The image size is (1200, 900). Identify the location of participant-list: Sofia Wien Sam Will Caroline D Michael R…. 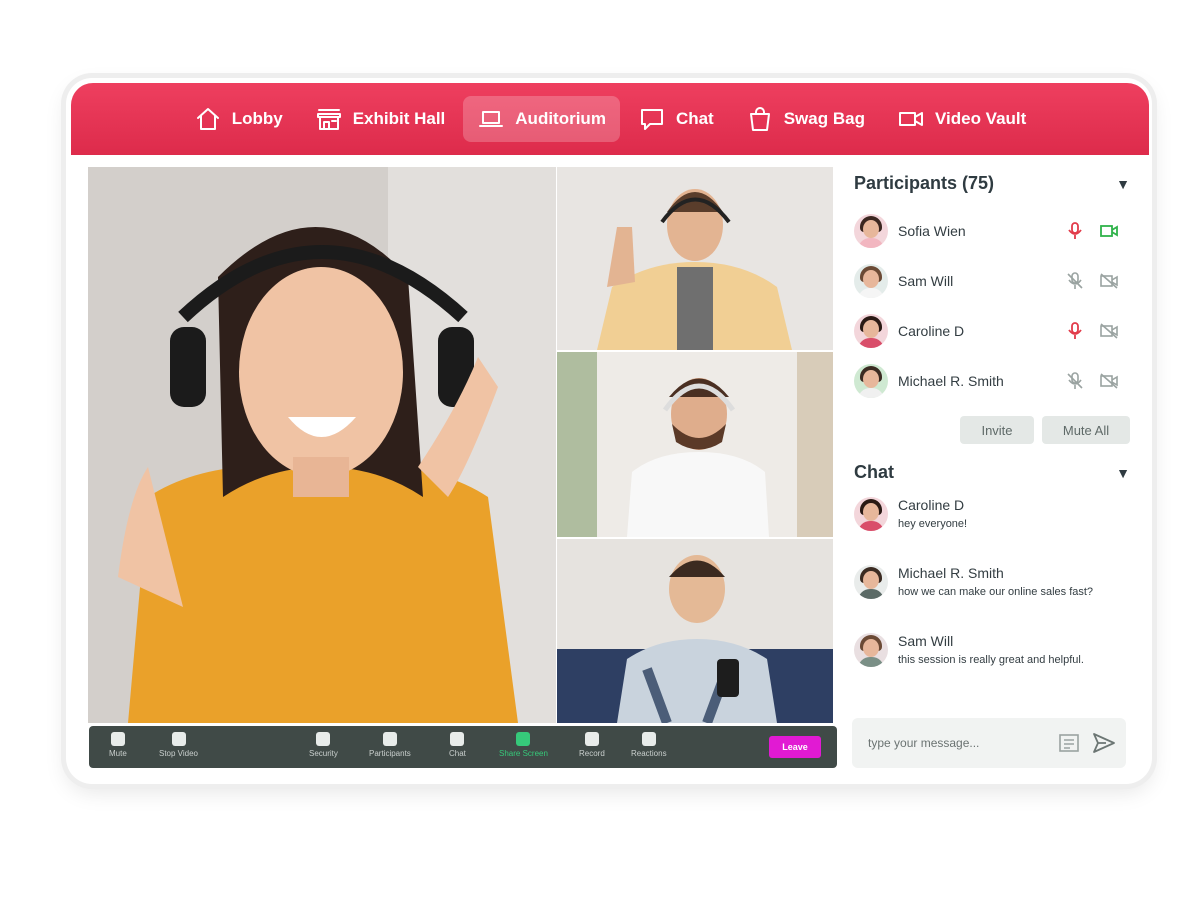
(992, 306).